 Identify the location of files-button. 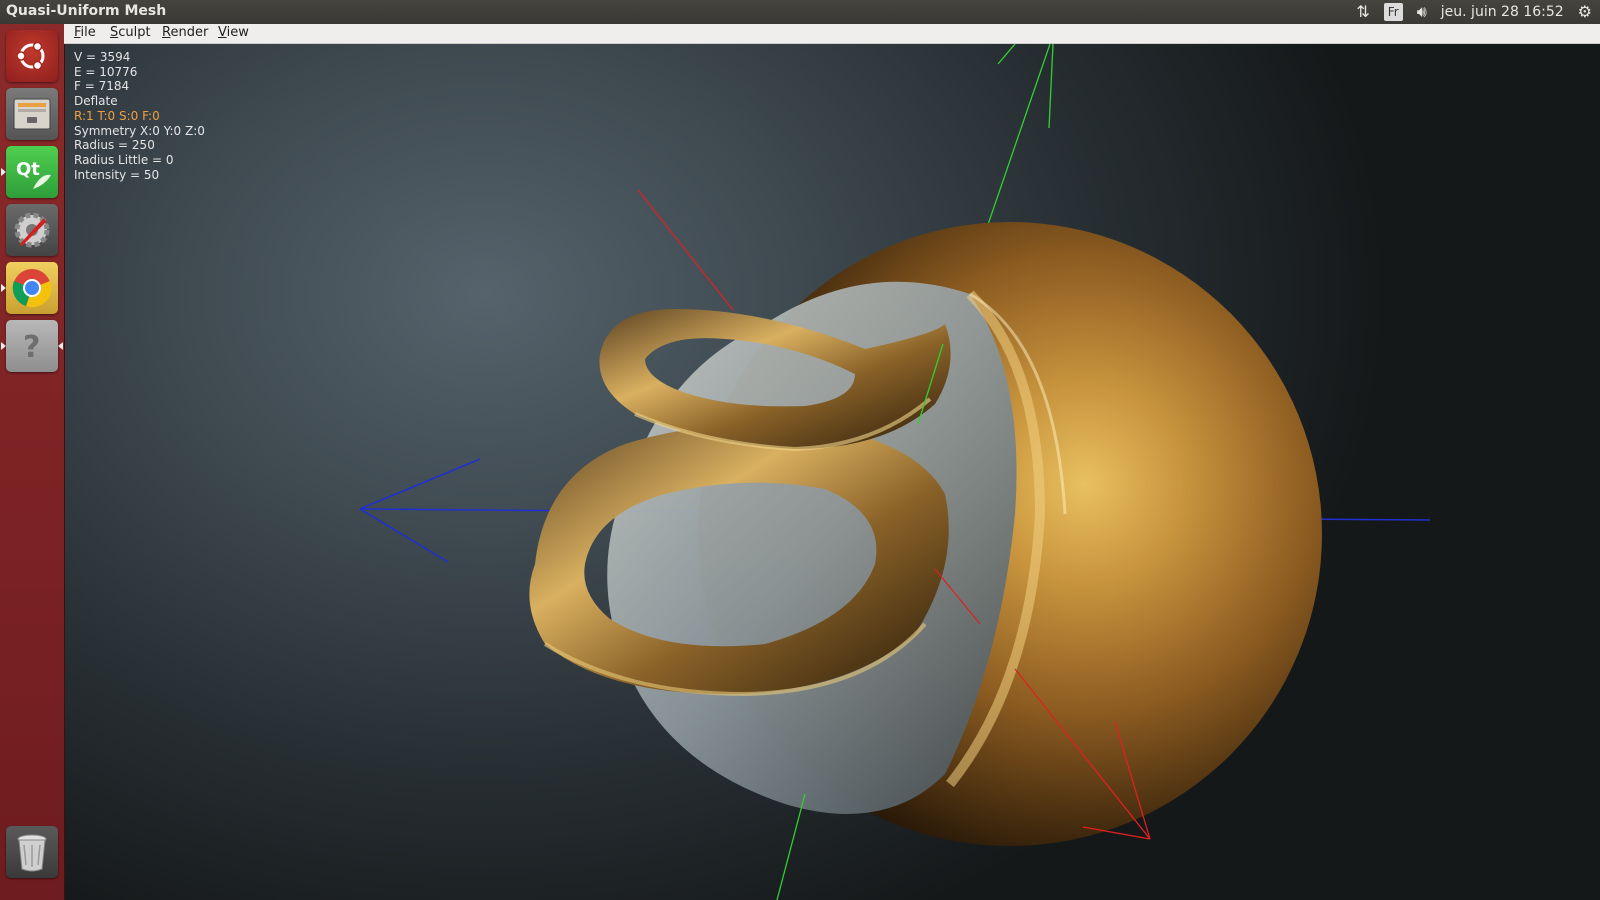
(32, 114).